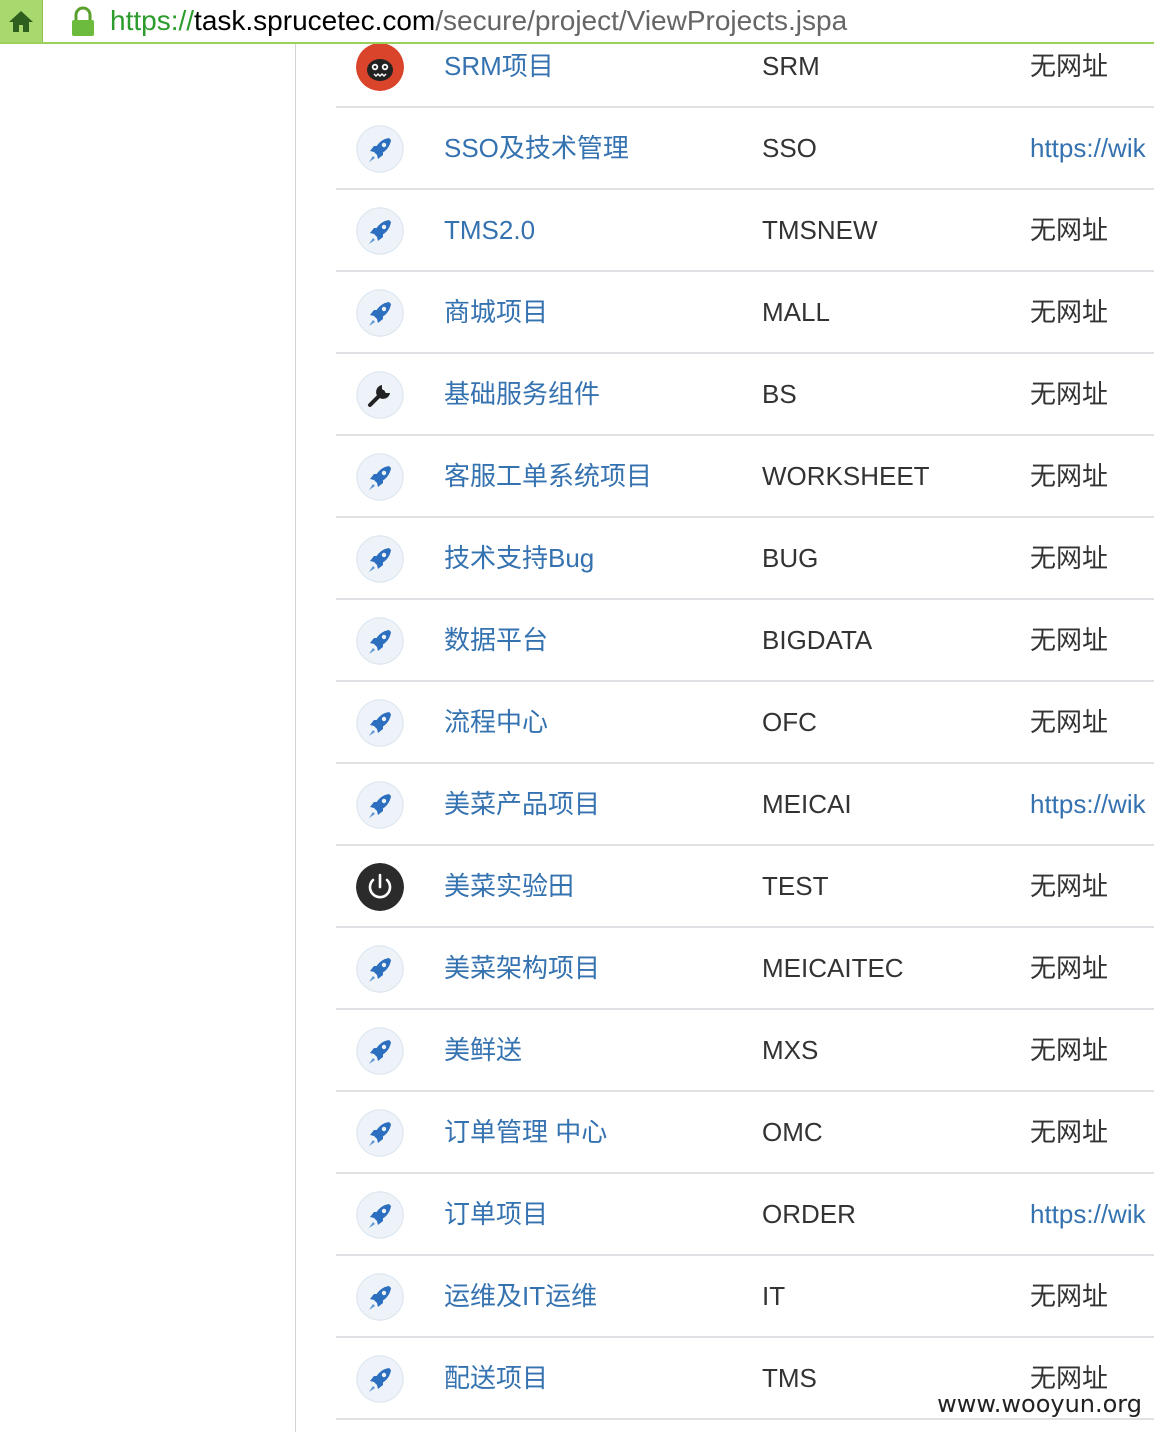 This screenshot has height=1432, width=1154. I want to click on project-key: BUG, so click(790, 558).